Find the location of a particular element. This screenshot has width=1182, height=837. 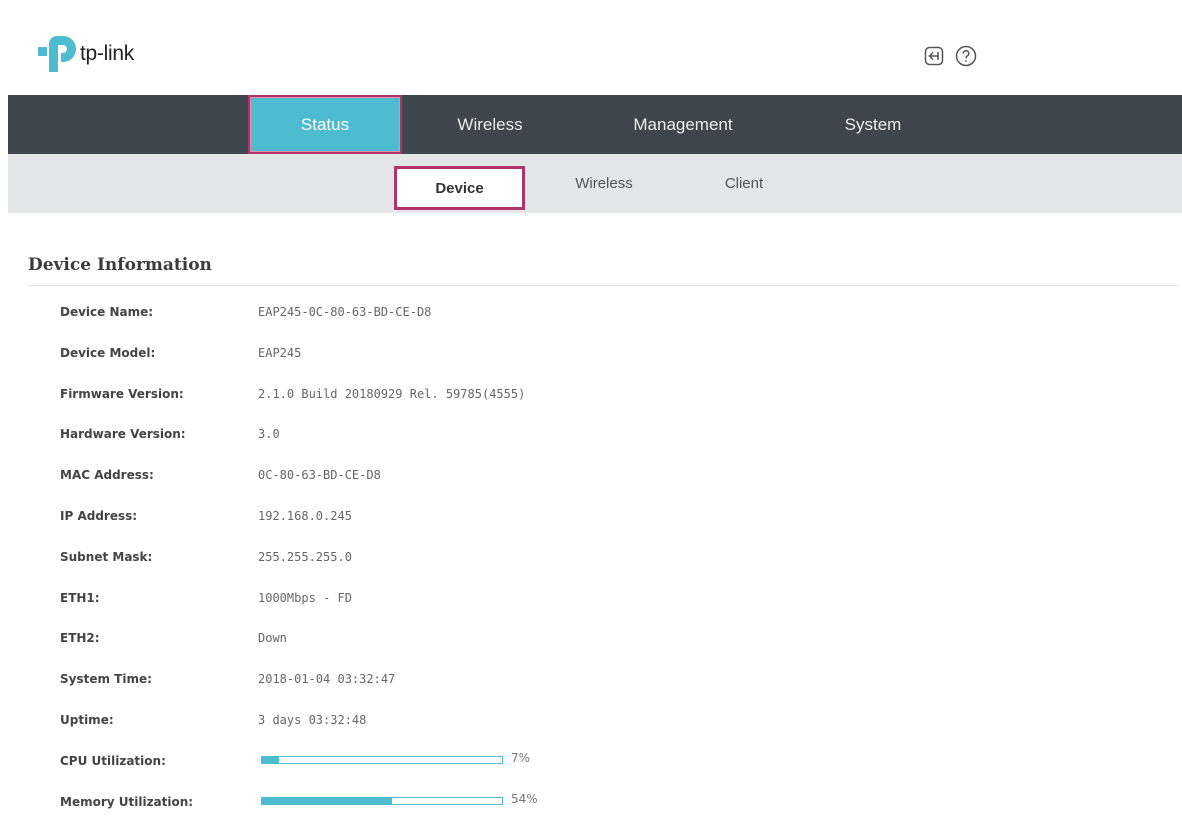

info-label: Memory Utilization: is located at coordinates (127, 801).